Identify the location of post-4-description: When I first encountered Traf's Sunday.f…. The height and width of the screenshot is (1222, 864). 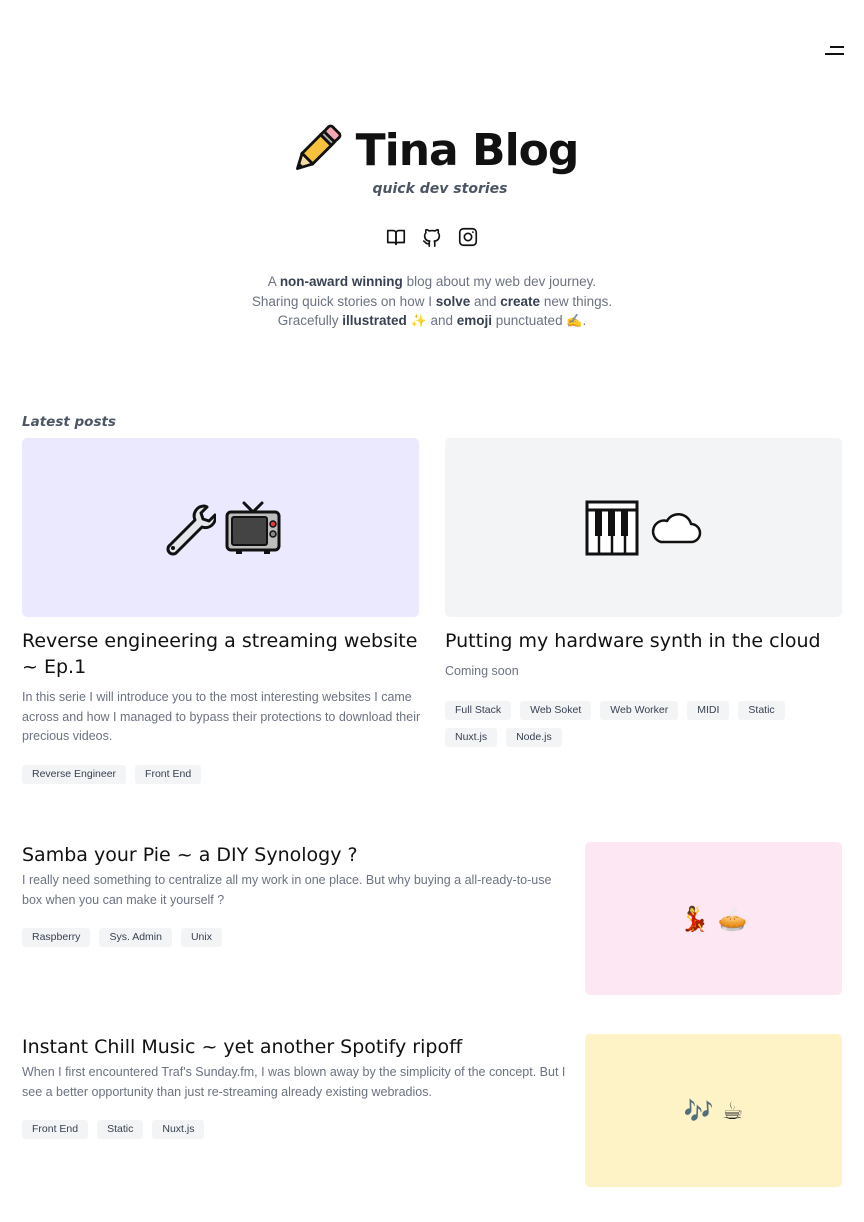
(294, 1082).